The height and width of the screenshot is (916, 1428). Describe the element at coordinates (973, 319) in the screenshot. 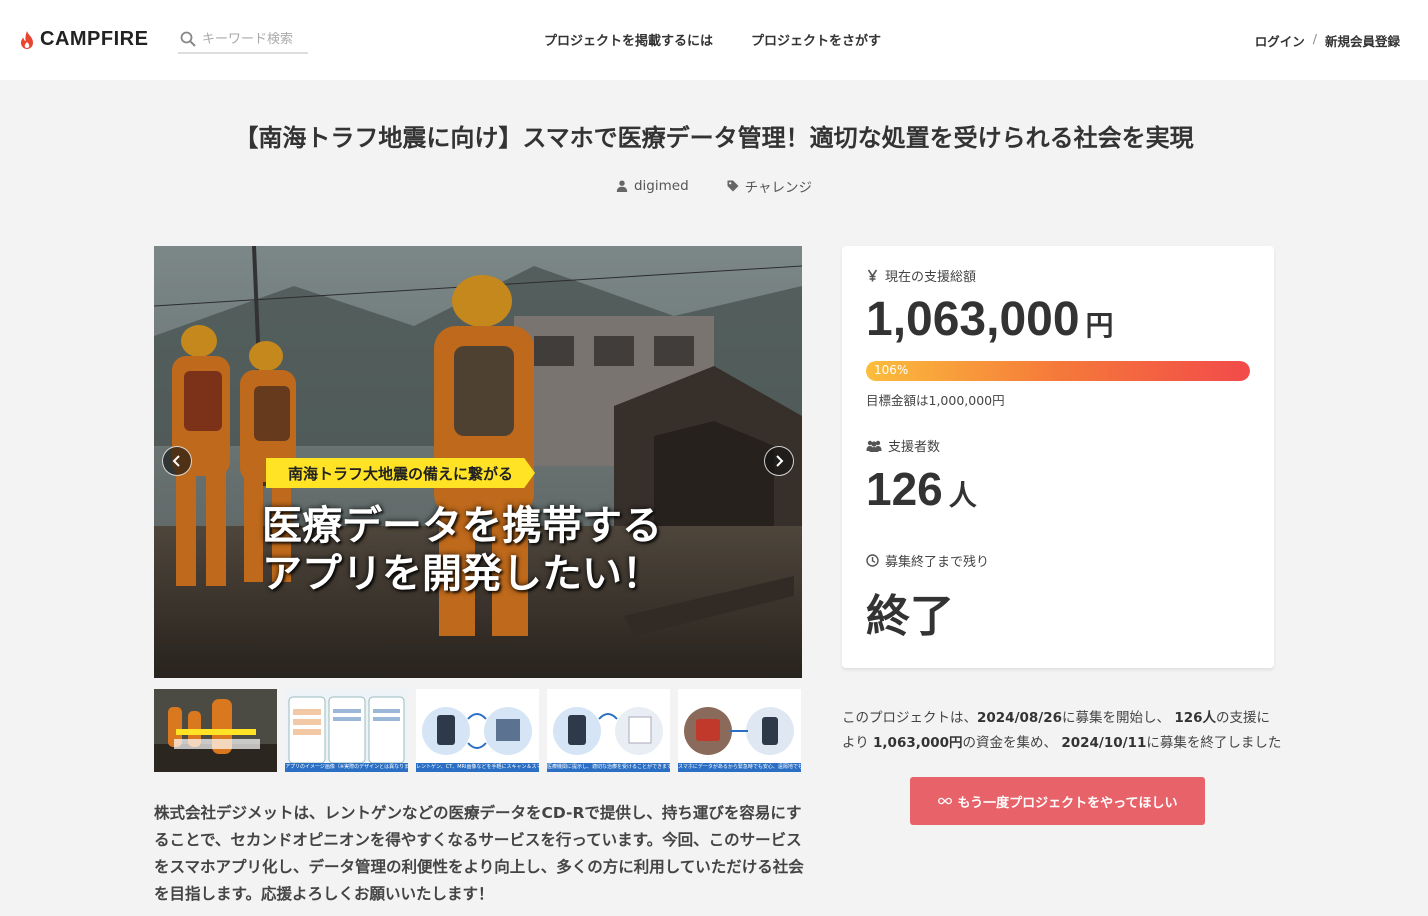

I see `total-amount-value: 1,063,000` at that location.